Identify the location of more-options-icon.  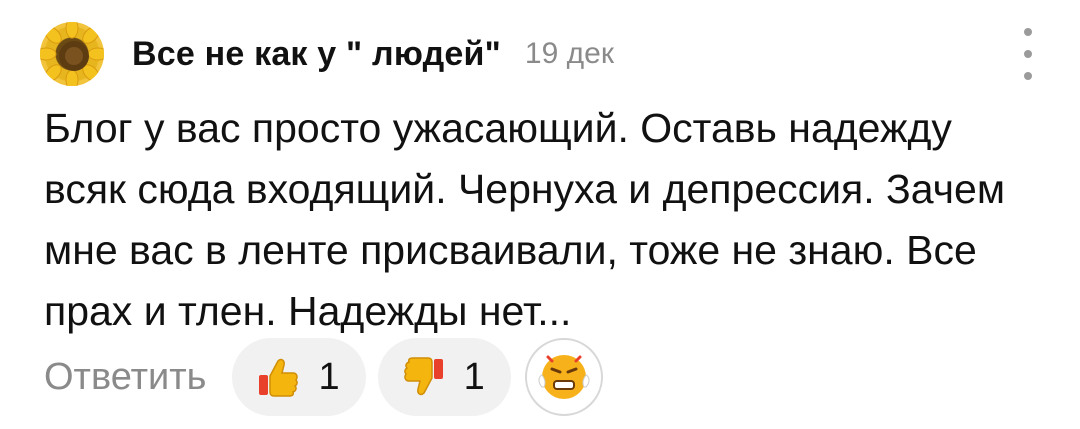
(1028, 54).